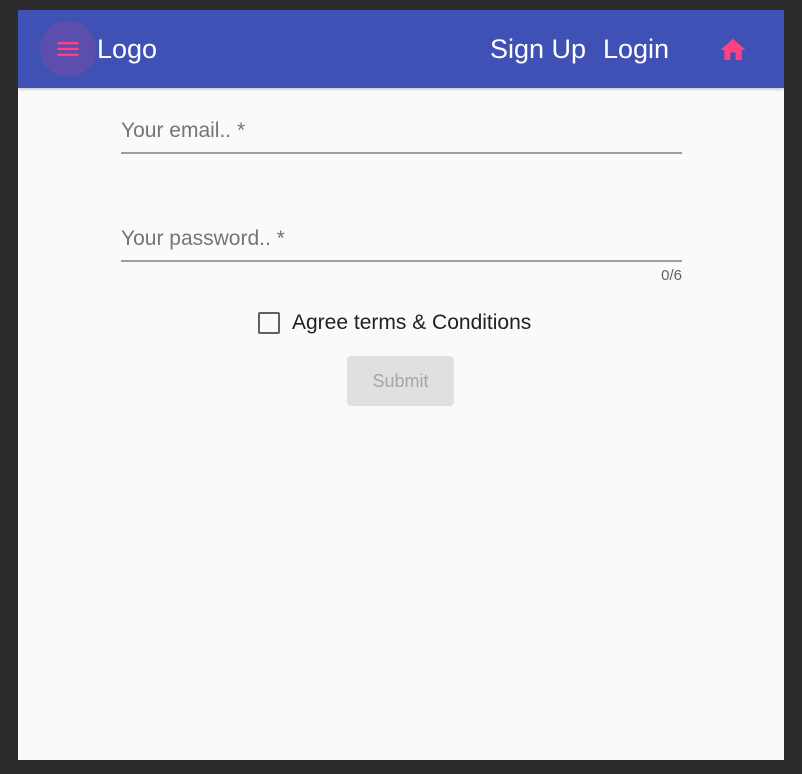  I want to click on submit-button: Submit, so click(400, 381).